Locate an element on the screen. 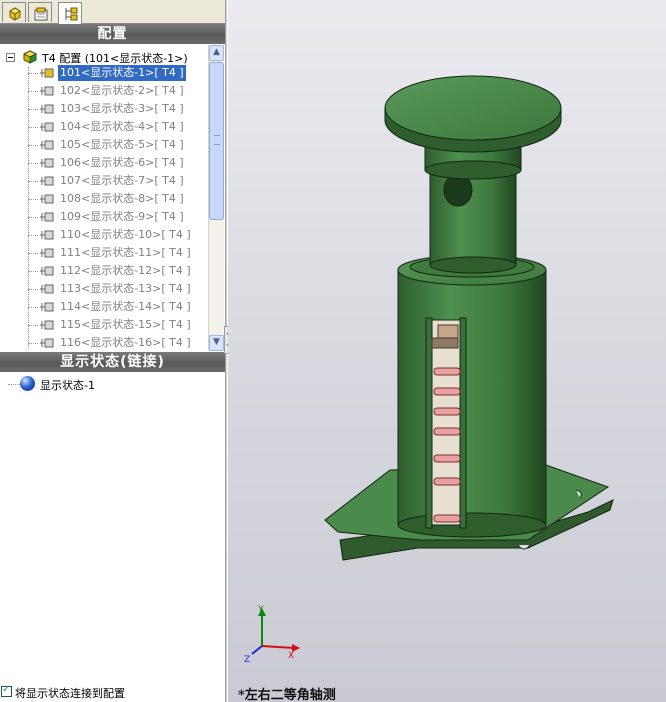 This screenshot has width=666, height=702. sphere-icon is located at coordinates (27, 383).